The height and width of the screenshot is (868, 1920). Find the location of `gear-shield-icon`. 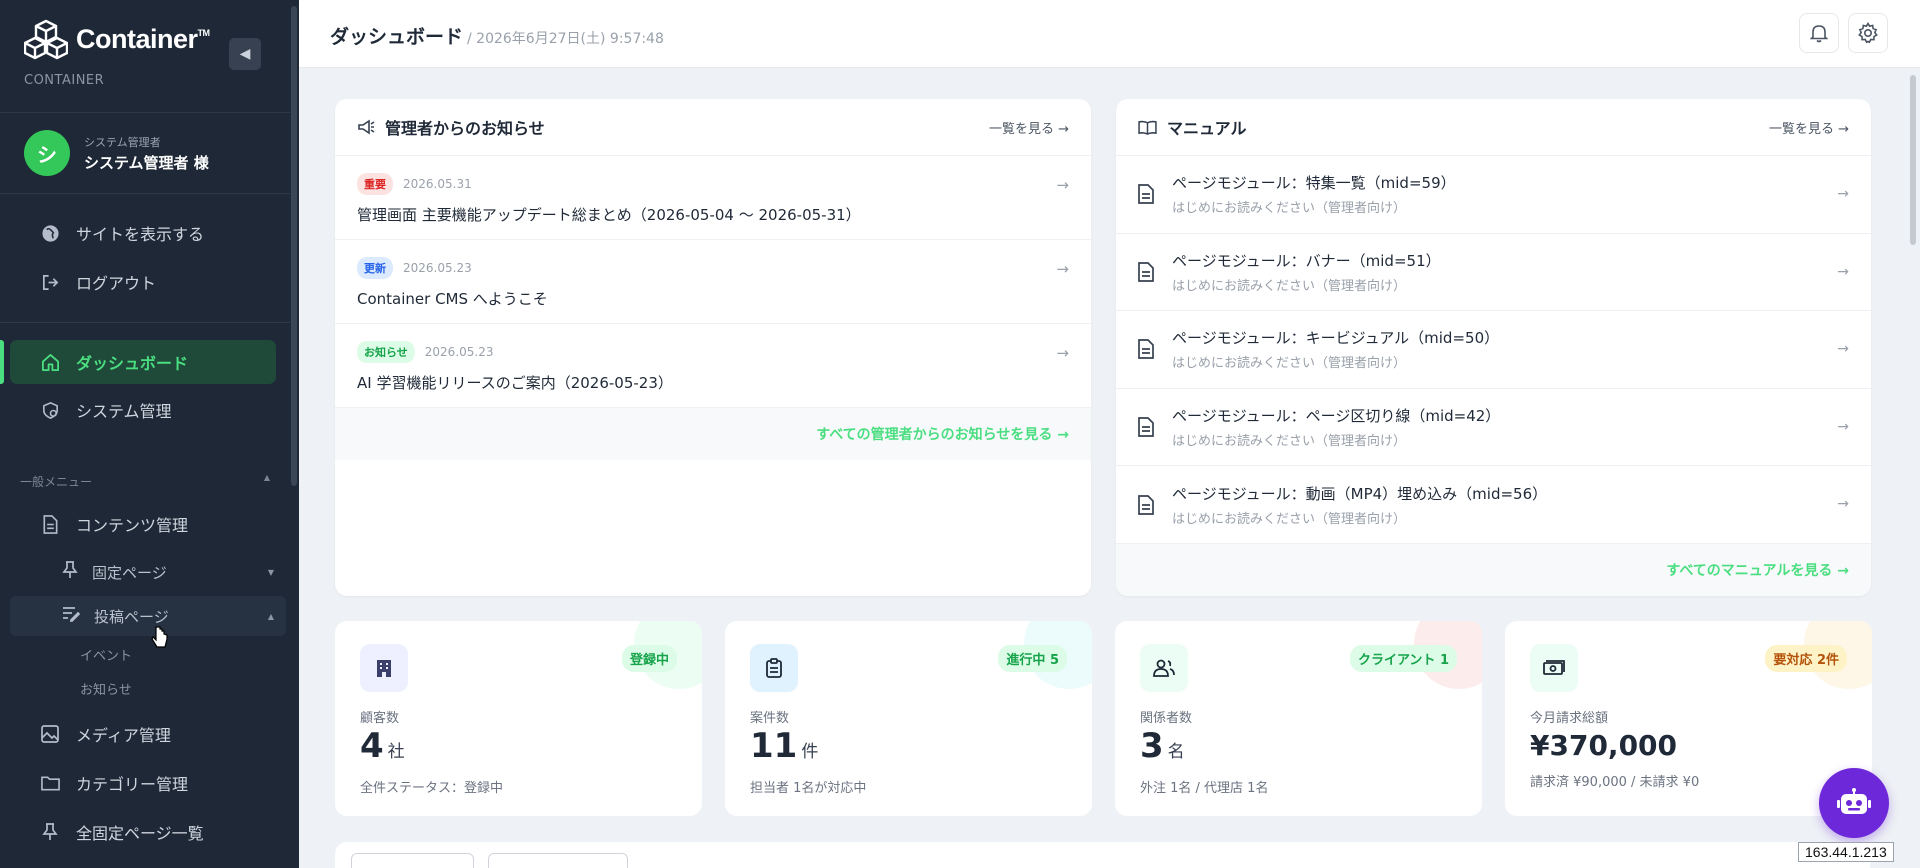

gear-shield-icon is located at coordinates (50, 410).